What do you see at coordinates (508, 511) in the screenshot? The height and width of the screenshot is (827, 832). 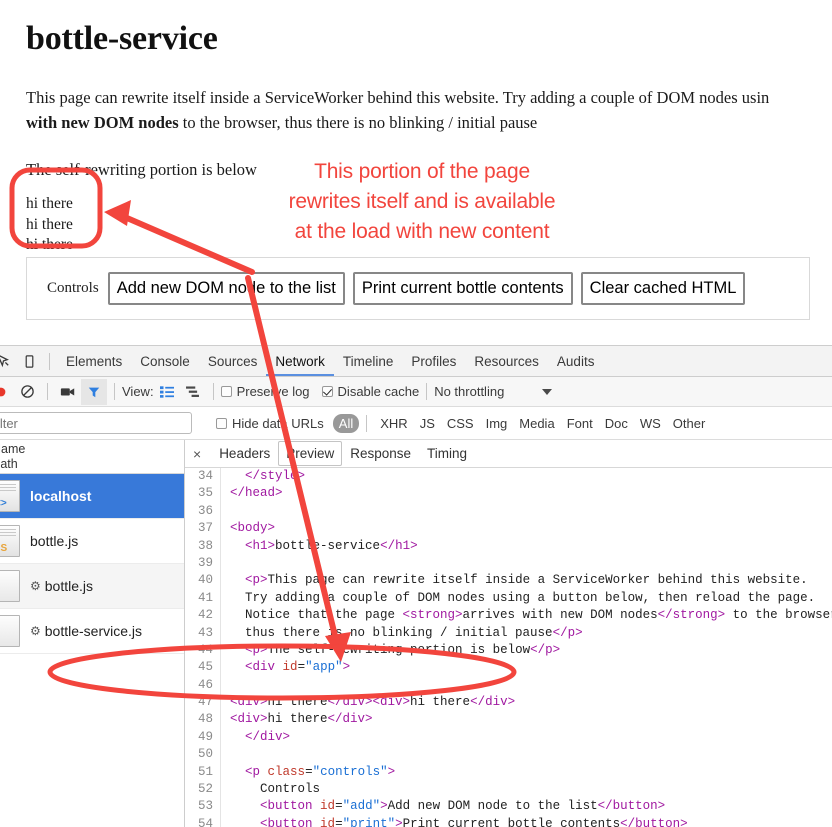 I see `code-line: 36` at bounding box center [508, 511].